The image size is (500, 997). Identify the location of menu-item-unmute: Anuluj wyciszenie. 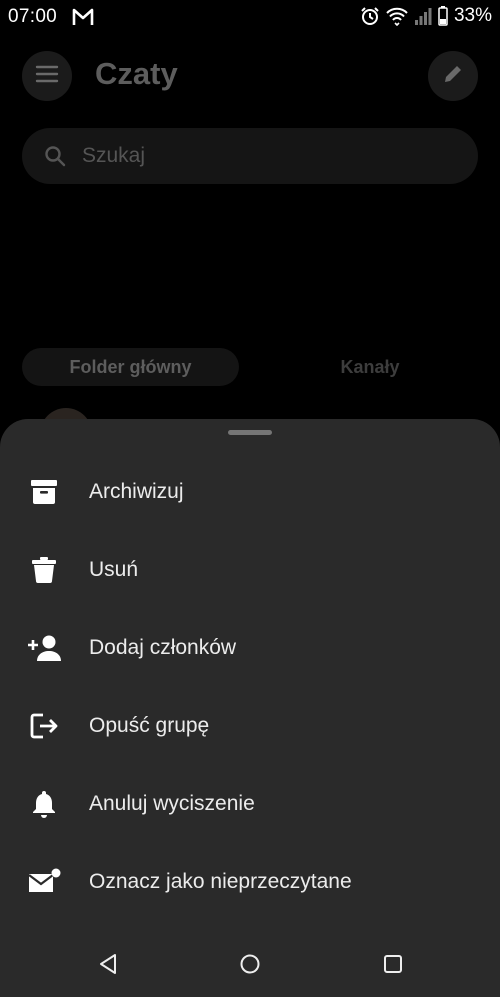
(250, 804).